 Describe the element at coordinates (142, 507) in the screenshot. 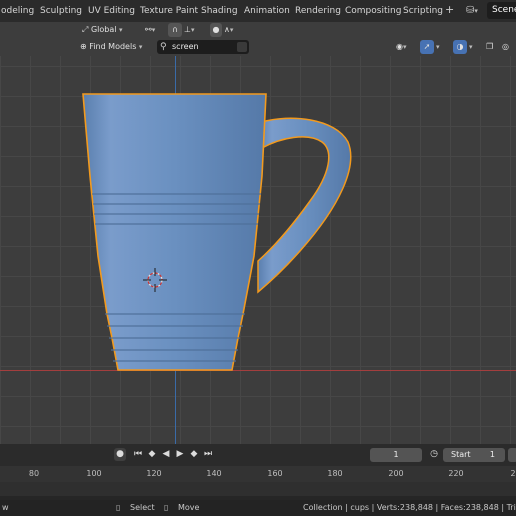

I see `status-select-label: Select` at that location.